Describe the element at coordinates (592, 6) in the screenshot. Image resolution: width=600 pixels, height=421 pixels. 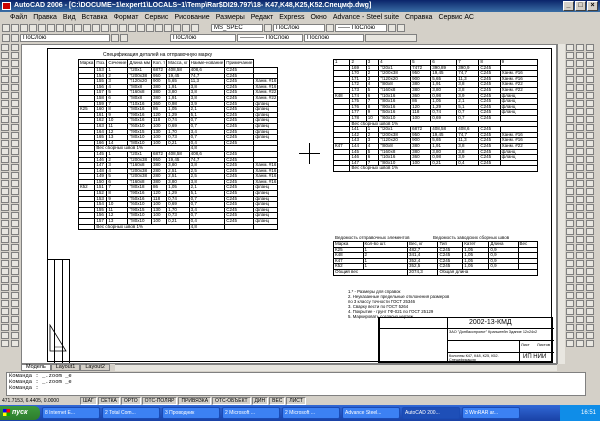
I see `close-button: ×` at that location.